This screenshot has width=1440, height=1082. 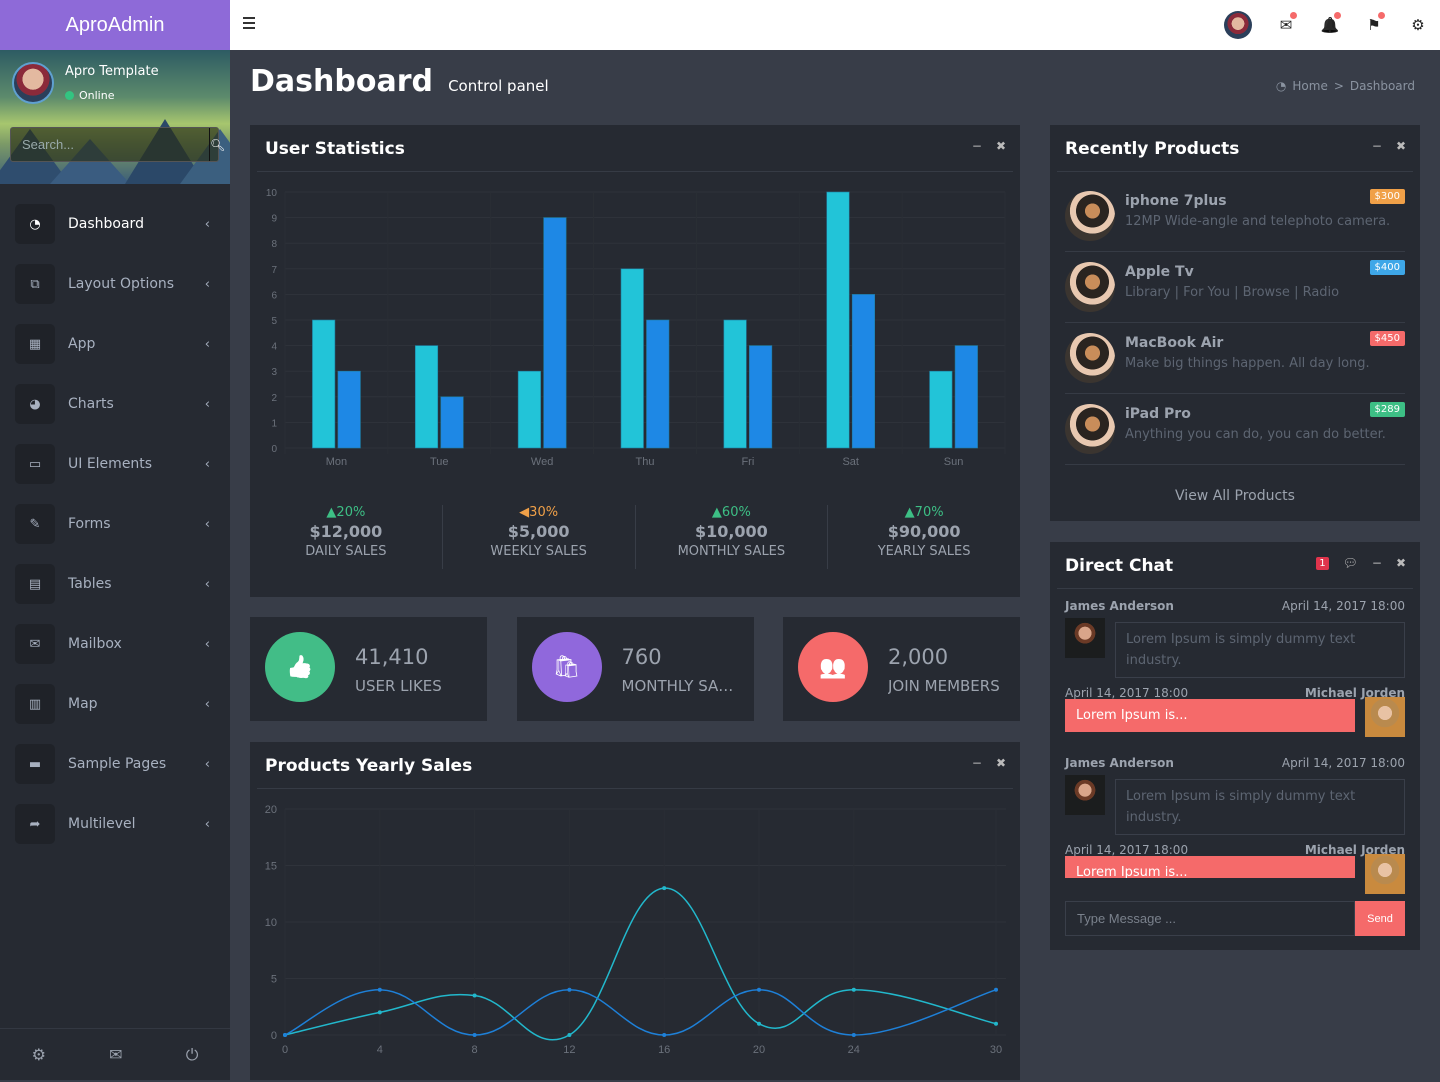 What do you see at coordinates (641, 657) in the screenshot?
I see `info-box-number: 760` at bounding box center [641, 657].